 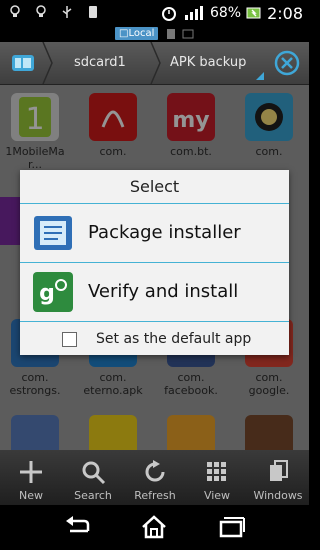 I want to click on local-chip: □Local, so click(x=137, y=33).